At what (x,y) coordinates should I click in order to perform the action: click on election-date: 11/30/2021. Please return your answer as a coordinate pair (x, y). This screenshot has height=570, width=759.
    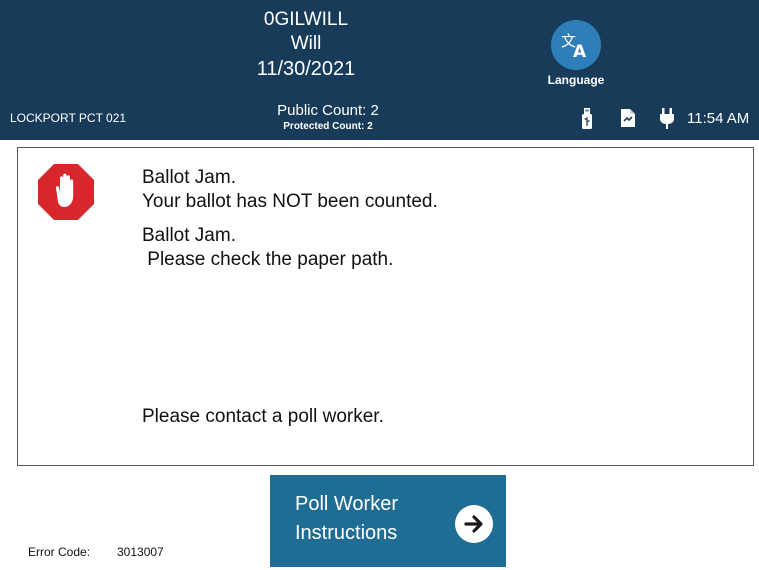
    Looking at the image, I should click on (306, 69).